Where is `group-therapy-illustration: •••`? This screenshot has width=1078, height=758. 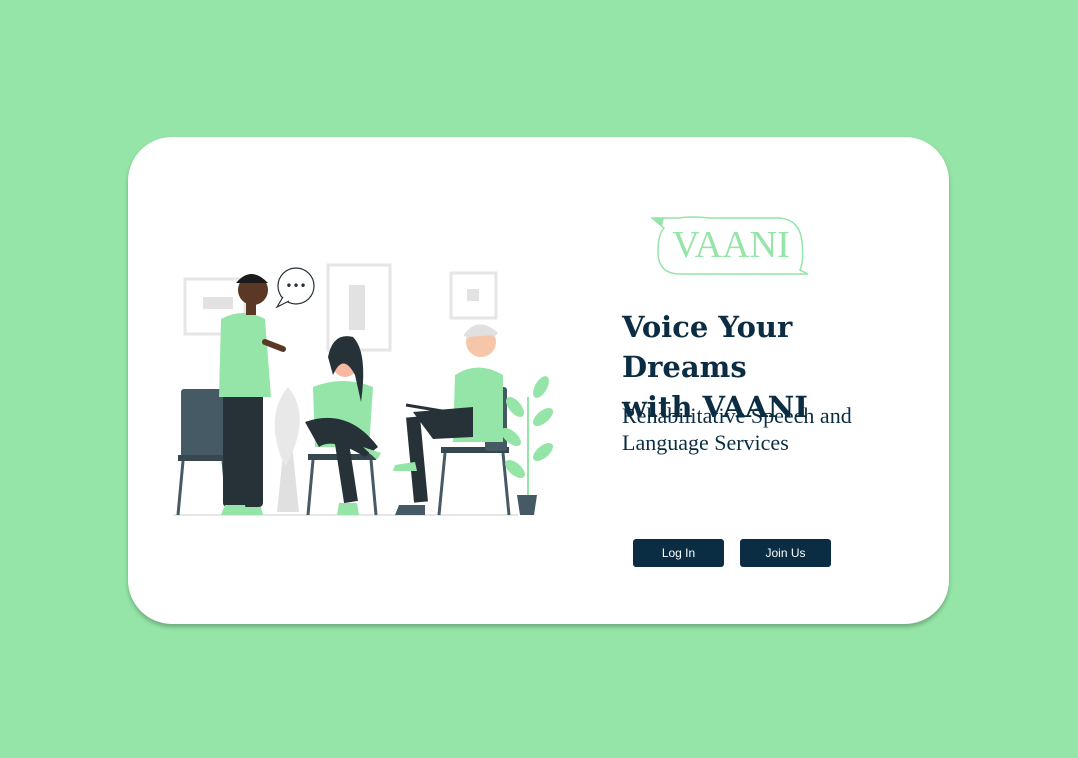 group-therapy-illustration: ••• is located at coordinates (363, 389).